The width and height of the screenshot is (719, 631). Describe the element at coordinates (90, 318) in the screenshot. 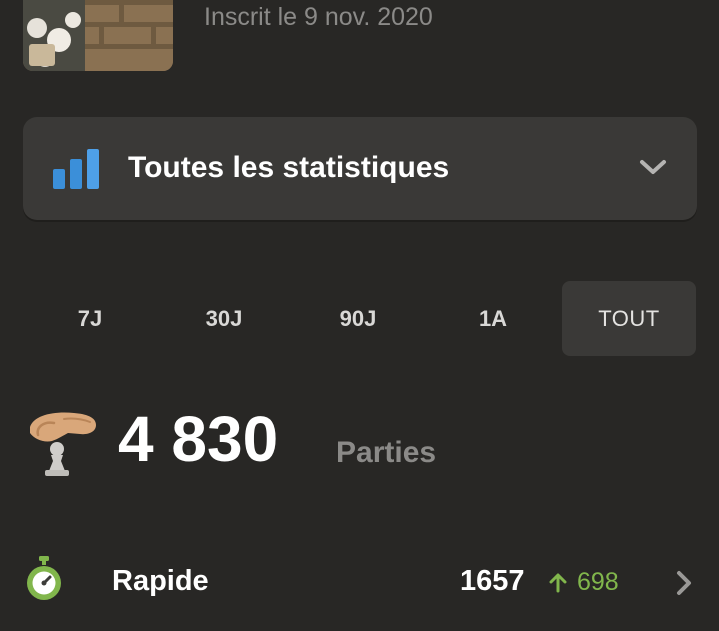

I see `tab-7d: 7J` at that location.